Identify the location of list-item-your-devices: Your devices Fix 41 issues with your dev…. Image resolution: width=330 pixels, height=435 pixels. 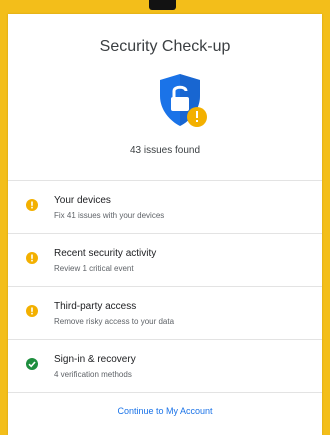
(165, 207).